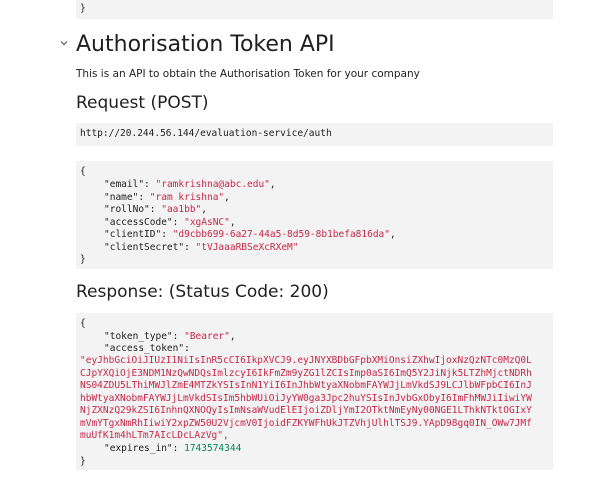 The width and height of the screenshot is (605, 477). What do you see at coordinates (144, 247) in the screenshot?
I see `field-key: "clientSecret"` at bounding box center [144, 247].